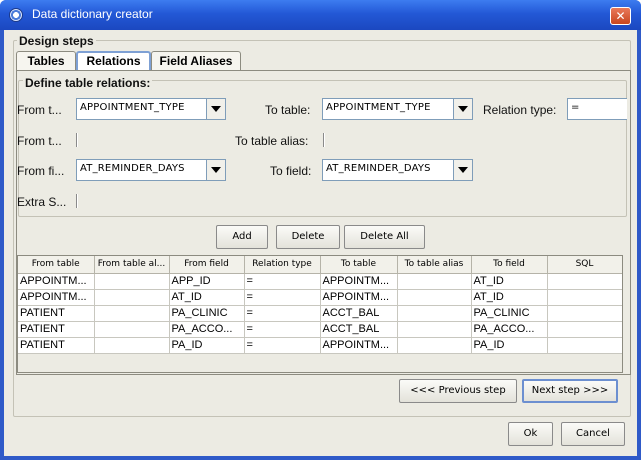 This screenshot has height=460, width=641. What do you see at coordinates (308, 237) in the screenshot?
I see `delete-button: Delete` at bounding box center [308, 237].